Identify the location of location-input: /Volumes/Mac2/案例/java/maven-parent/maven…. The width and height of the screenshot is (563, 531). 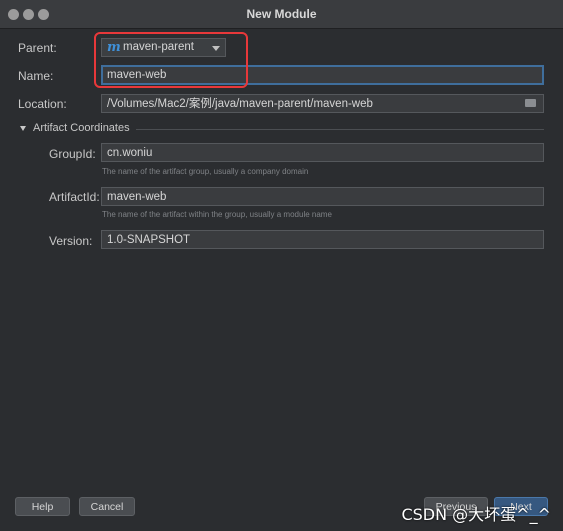
(322, 103).